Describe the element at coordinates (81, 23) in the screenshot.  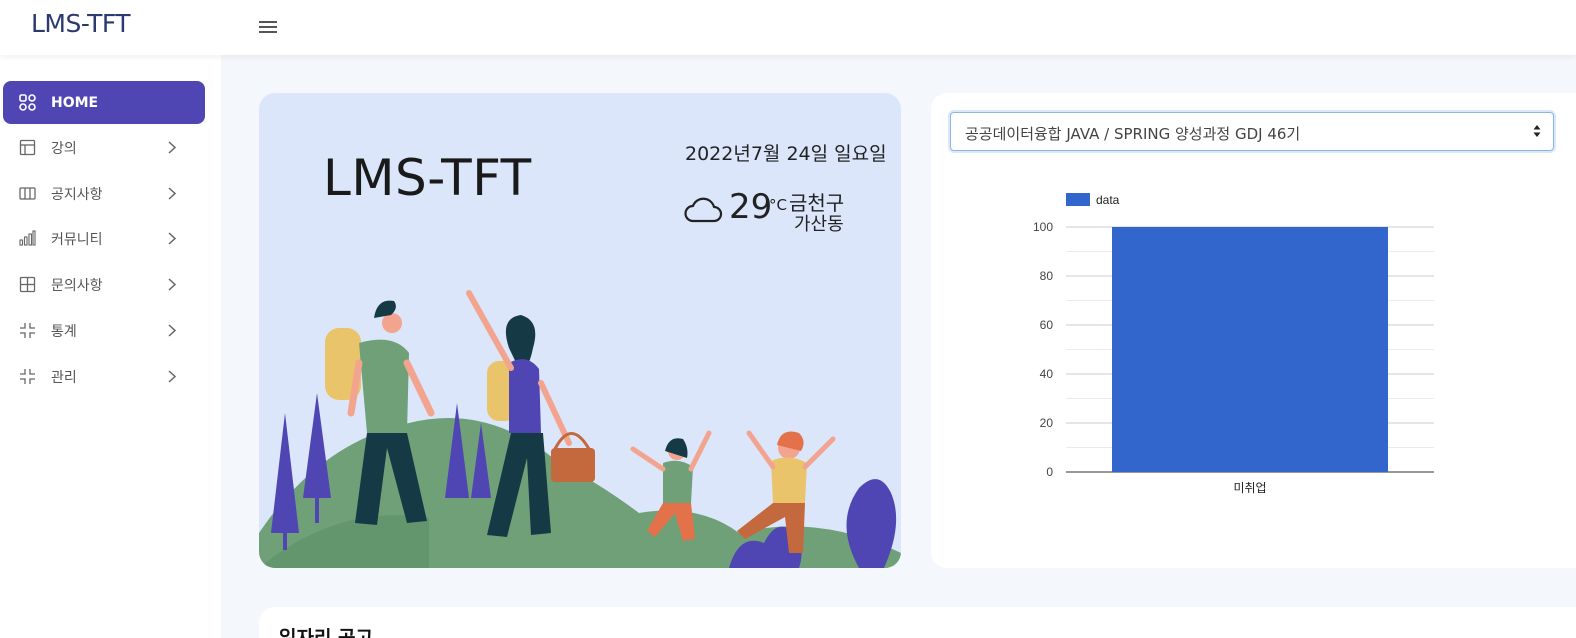
I see `brand-logo: LMS-TFT` at that location.